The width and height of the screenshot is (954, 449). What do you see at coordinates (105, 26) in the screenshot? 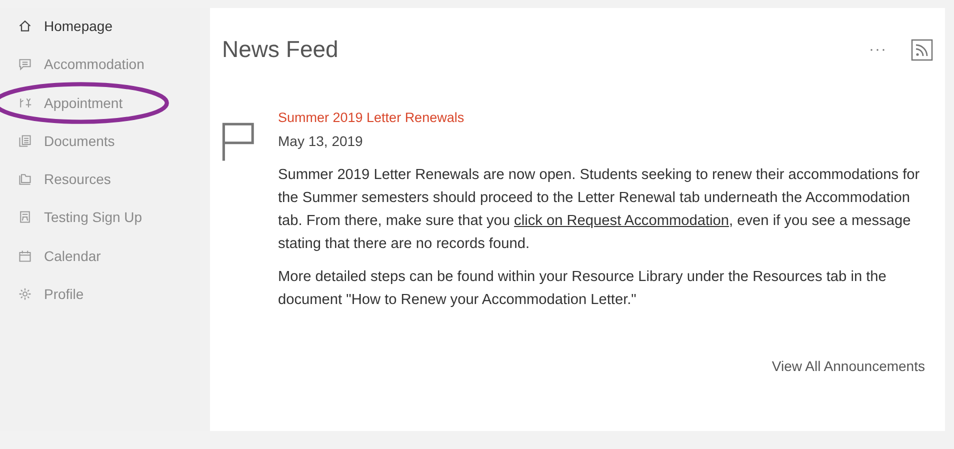
I see `sidebar-item: Homepage` at bounding box center [105, 26].